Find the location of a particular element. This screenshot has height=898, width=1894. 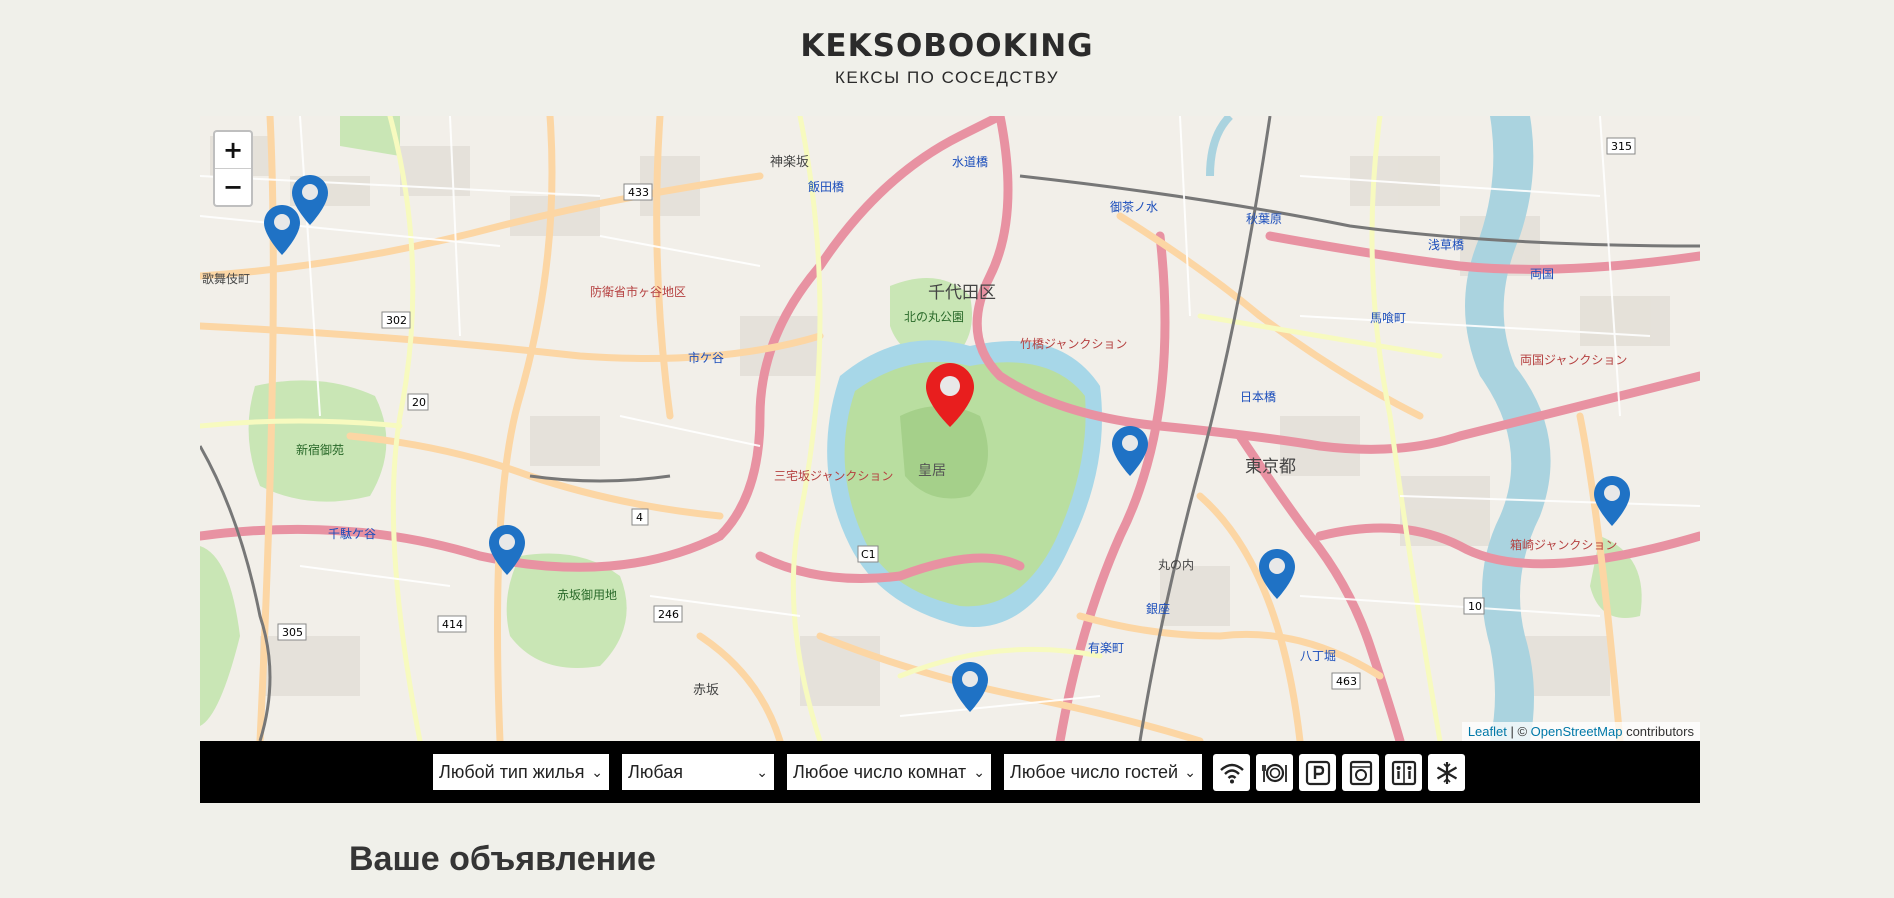

feature-parking is located at coordinates (1317, 772).